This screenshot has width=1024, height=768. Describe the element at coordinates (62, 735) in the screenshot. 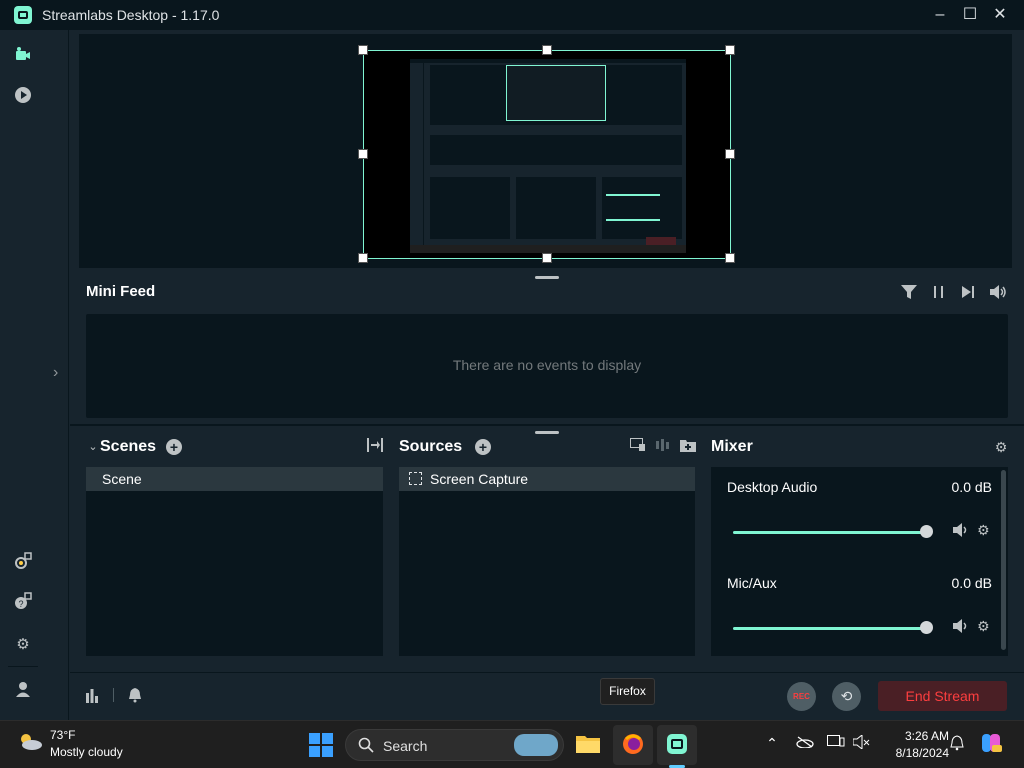

I see `weather-temp: 73°F` at that location.